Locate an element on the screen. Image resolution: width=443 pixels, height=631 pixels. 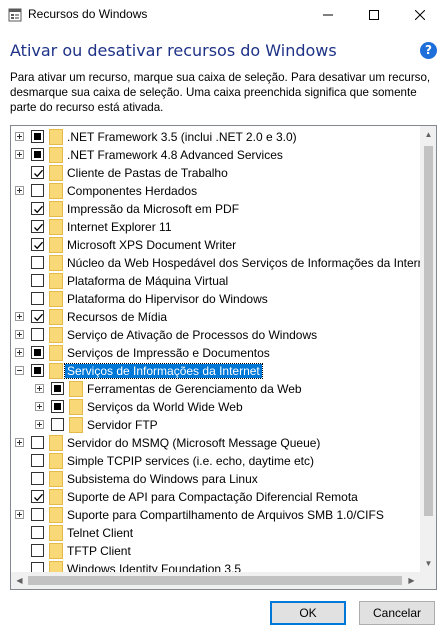
feature-row: Cliente de Pastas de Trabalho is located at coordinates (215, 173).